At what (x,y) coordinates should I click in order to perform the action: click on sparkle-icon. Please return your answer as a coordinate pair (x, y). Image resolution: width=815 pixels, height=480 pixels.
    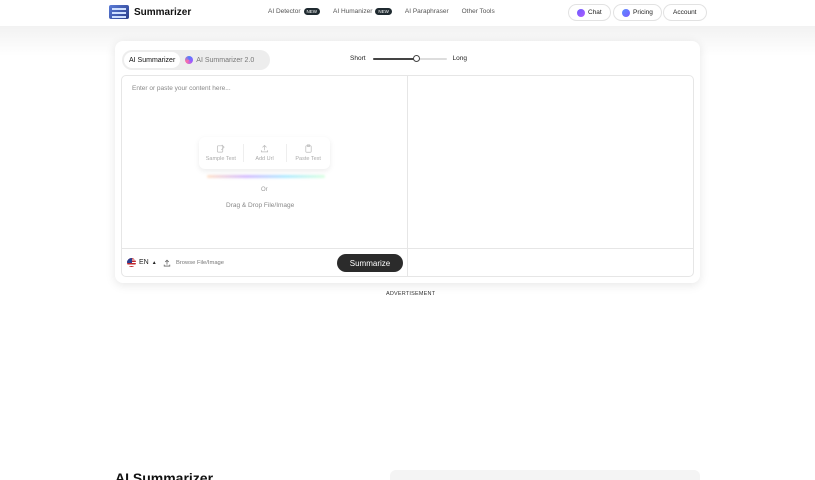
    Looking at the image, I should click on (189, 60).